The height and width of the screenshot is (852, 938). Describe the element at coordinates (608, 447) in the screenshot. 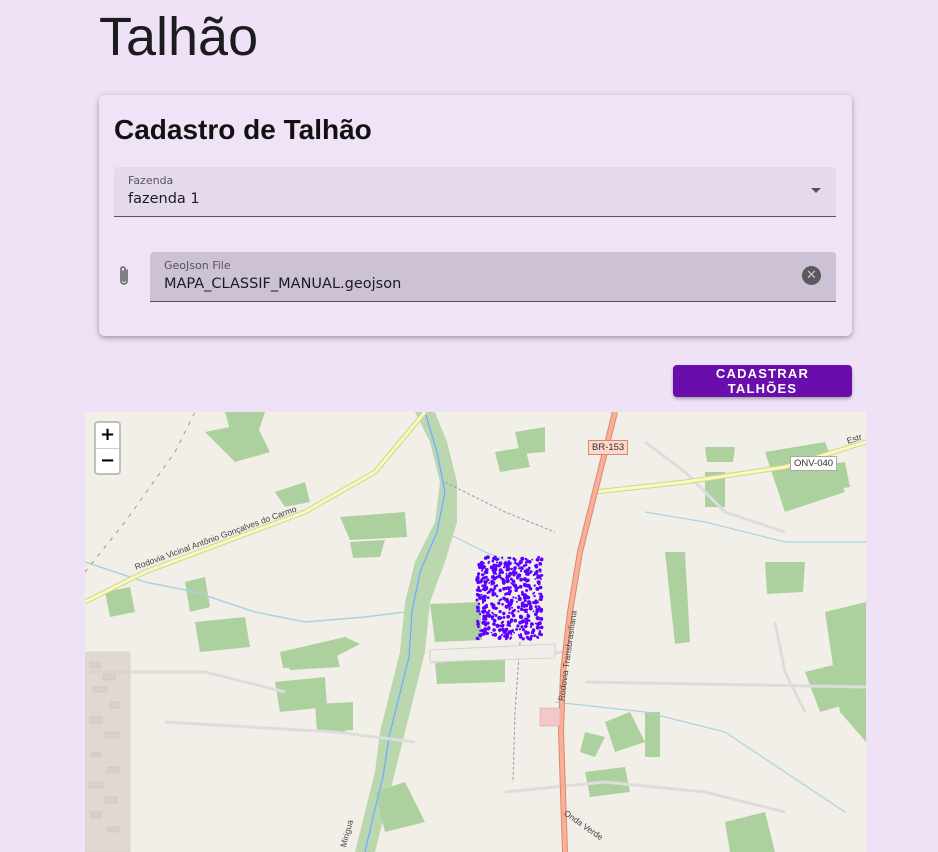

I see `br153-shield: BR-153` at that location.